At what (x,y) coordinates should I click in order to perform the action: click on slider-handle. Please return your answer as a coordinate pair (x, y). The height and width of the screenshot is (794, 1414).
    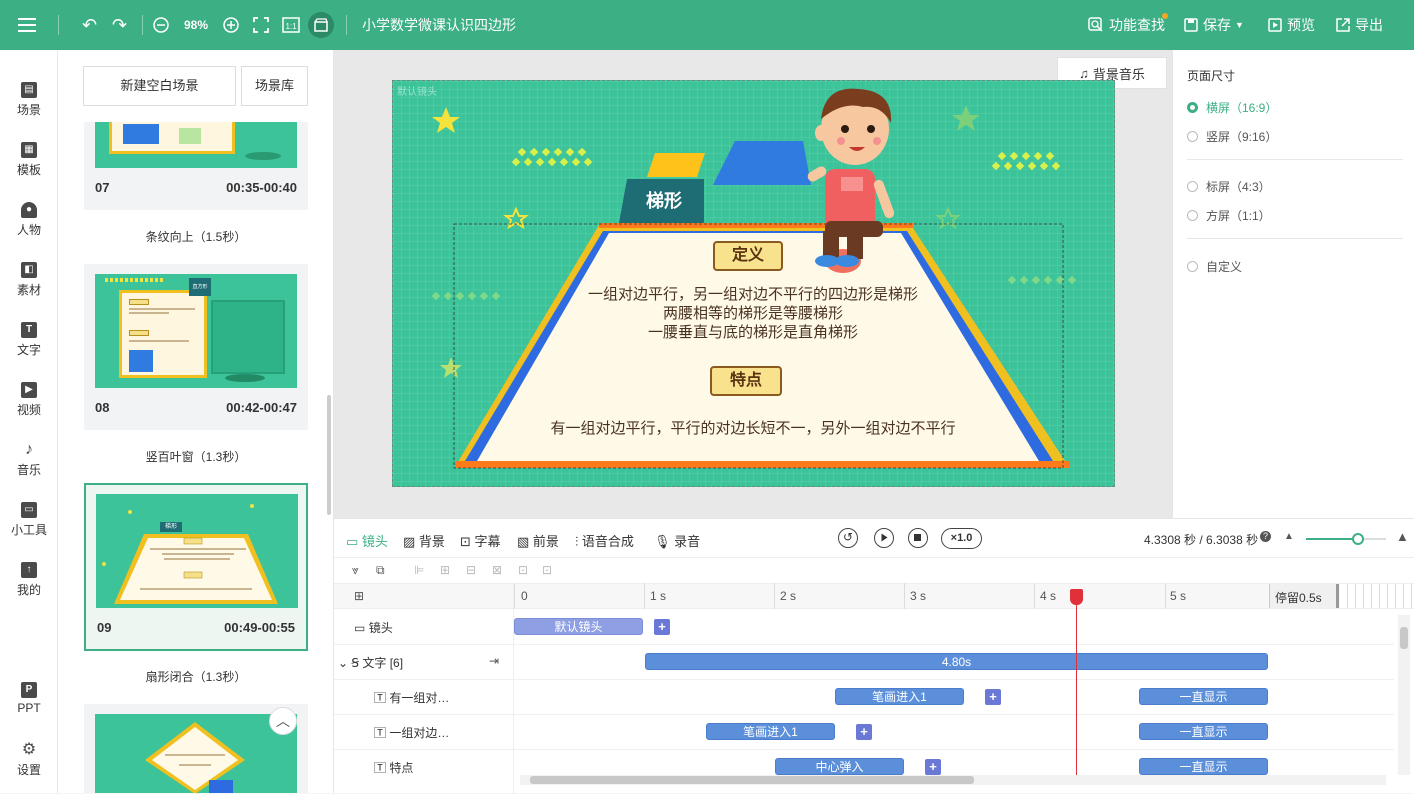
    Looking at the image, I should click on (1358, 539).